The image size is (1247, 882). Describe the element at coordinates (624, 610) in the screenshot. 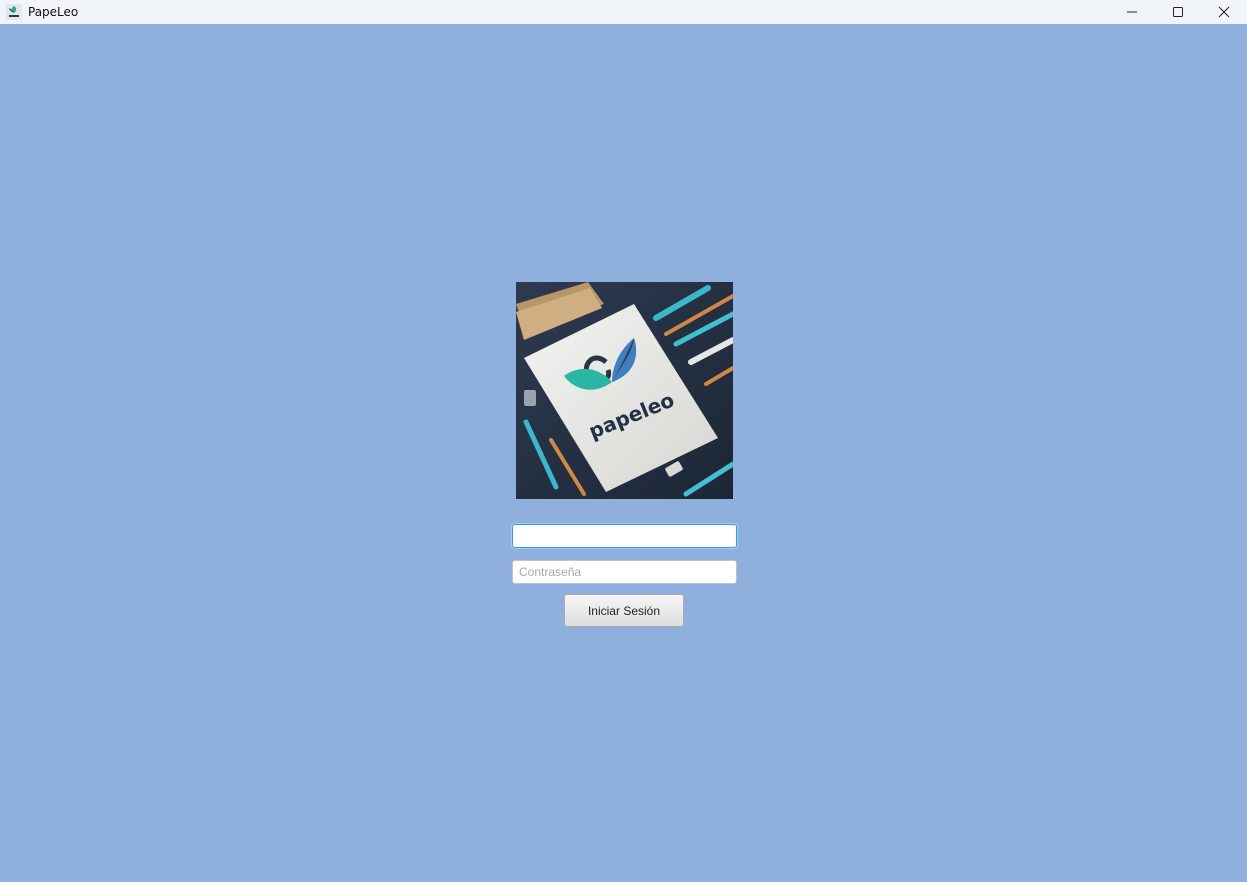

I see `login-button: Iniciar Sesión` at that location.